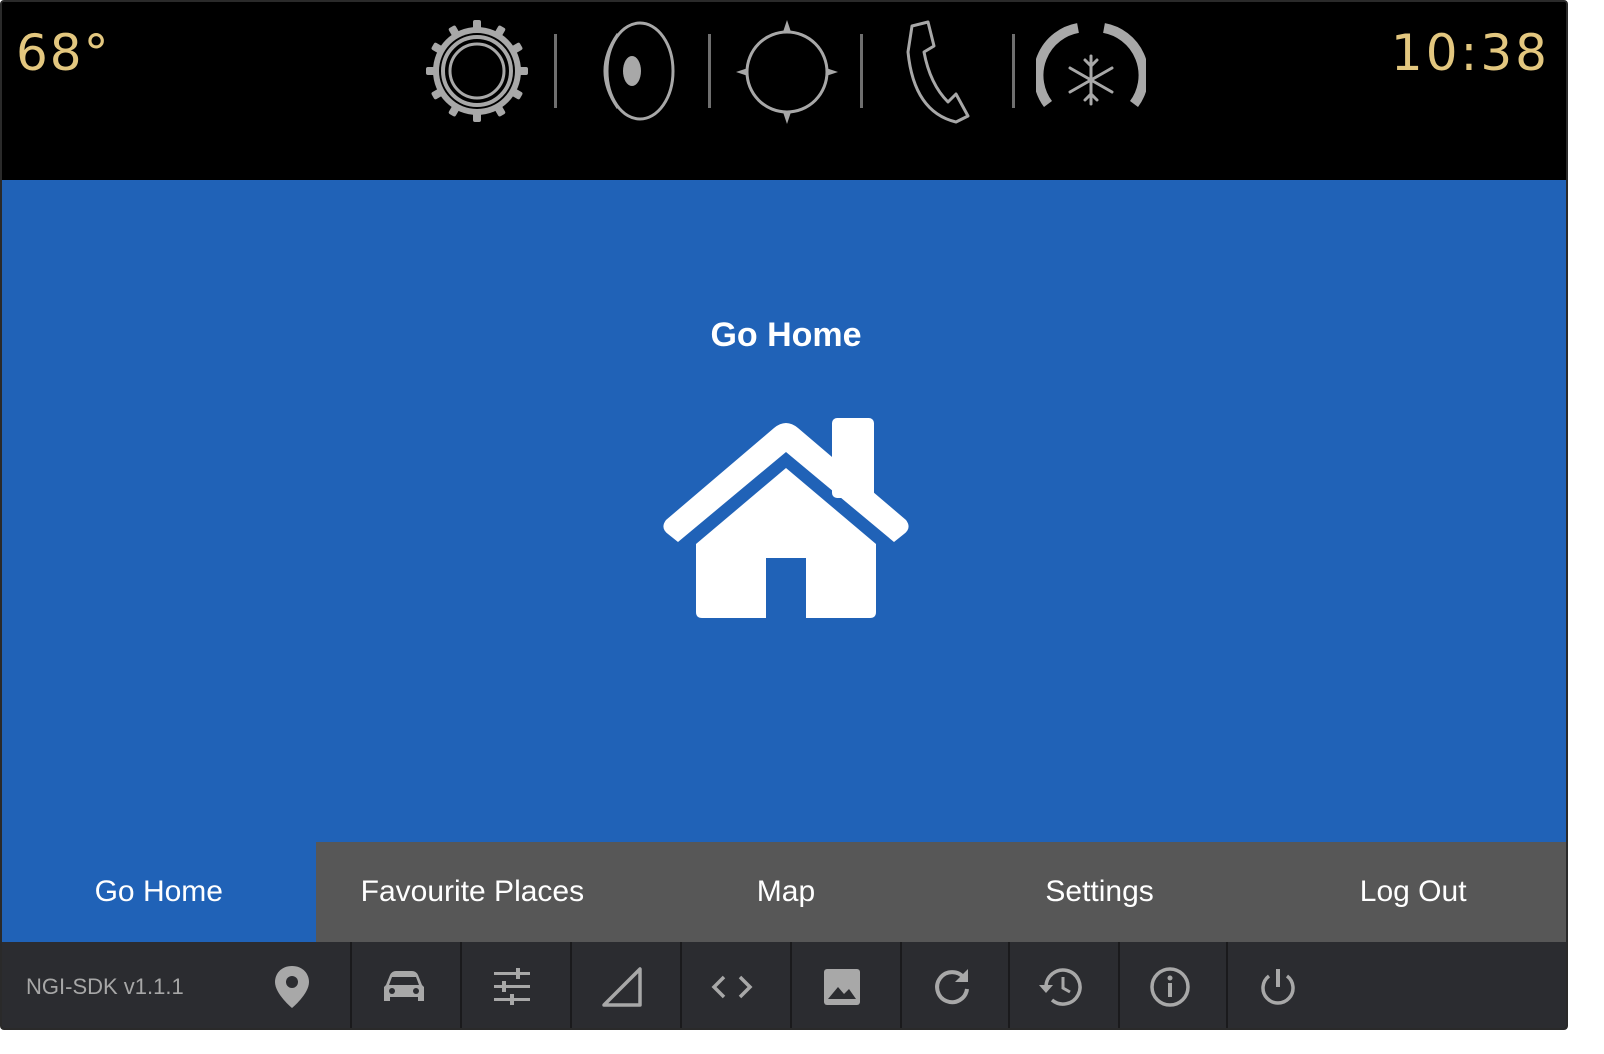 The height and width of the screenshot is (1054, 1604). I want to click on climate-fan-icon, so click(1091, 71).